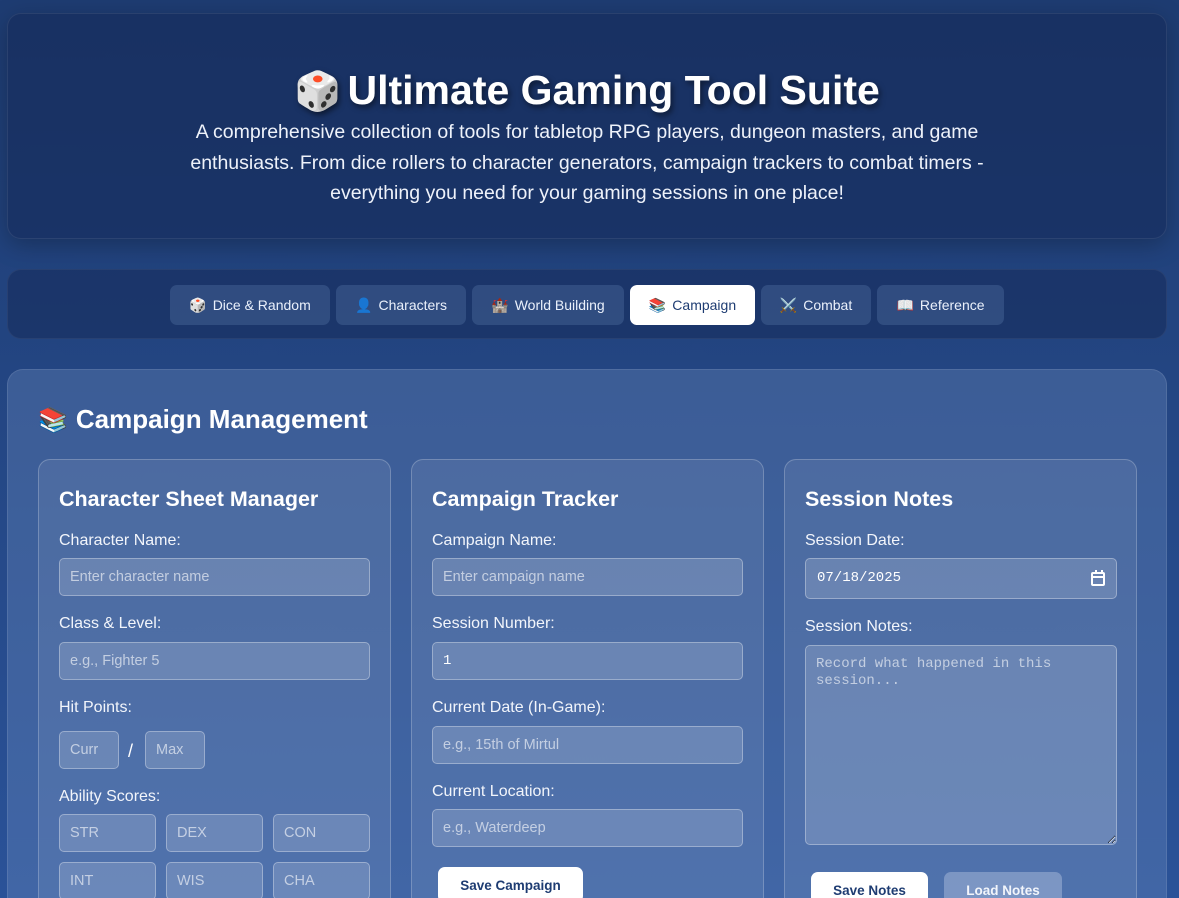 Image resolution: width=1179 pixels, height=898 pixels. What do you see at coordinates (120, 540) in the screenshot?
I see `character-name-label: Character Name:` at bounding box center [120, 540].